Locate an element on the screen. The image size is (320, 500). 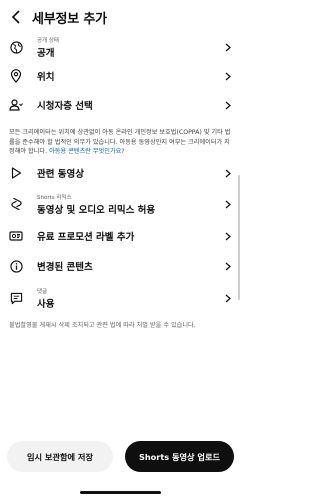
visibility-text: 공개 상태 공개 is located at coordinates (48, 47).